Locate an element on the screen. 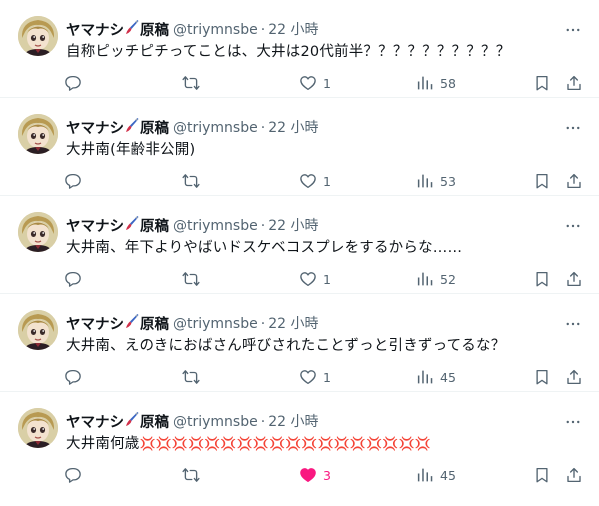 This screenshot has width=599, height=506. views-button: 58 is located at coordinates (436, 83).